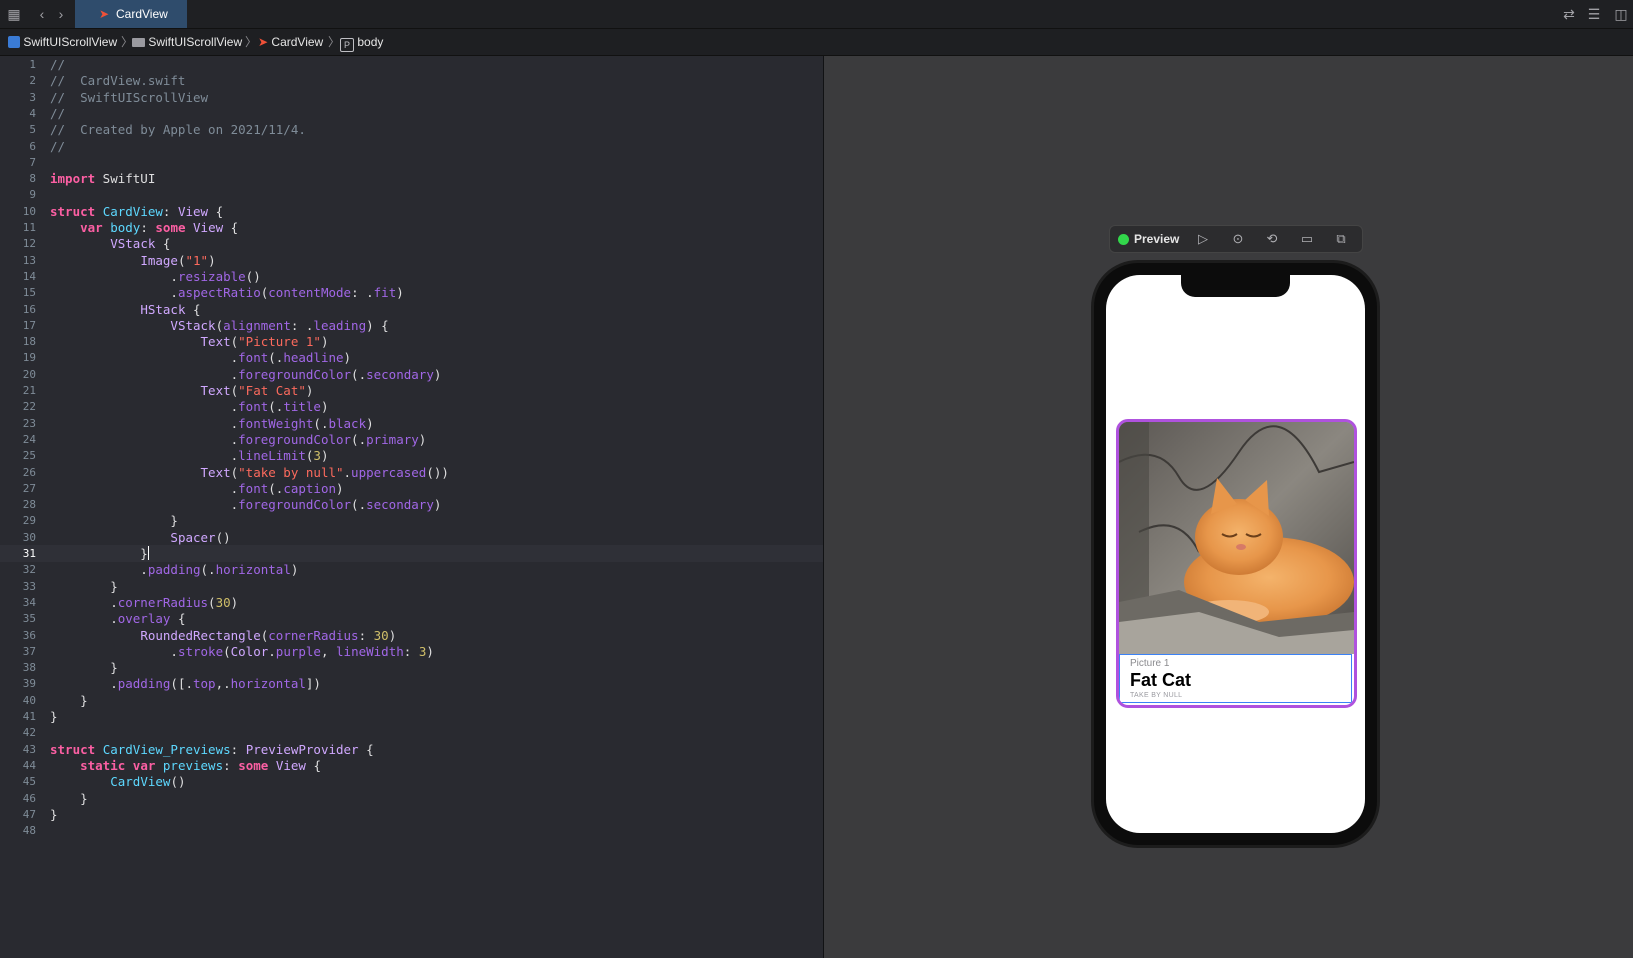 The height and width of the screenshot is (958, 1633). I want to click on code-line: 21 Text("Fat Cat"), so click(411, 390).